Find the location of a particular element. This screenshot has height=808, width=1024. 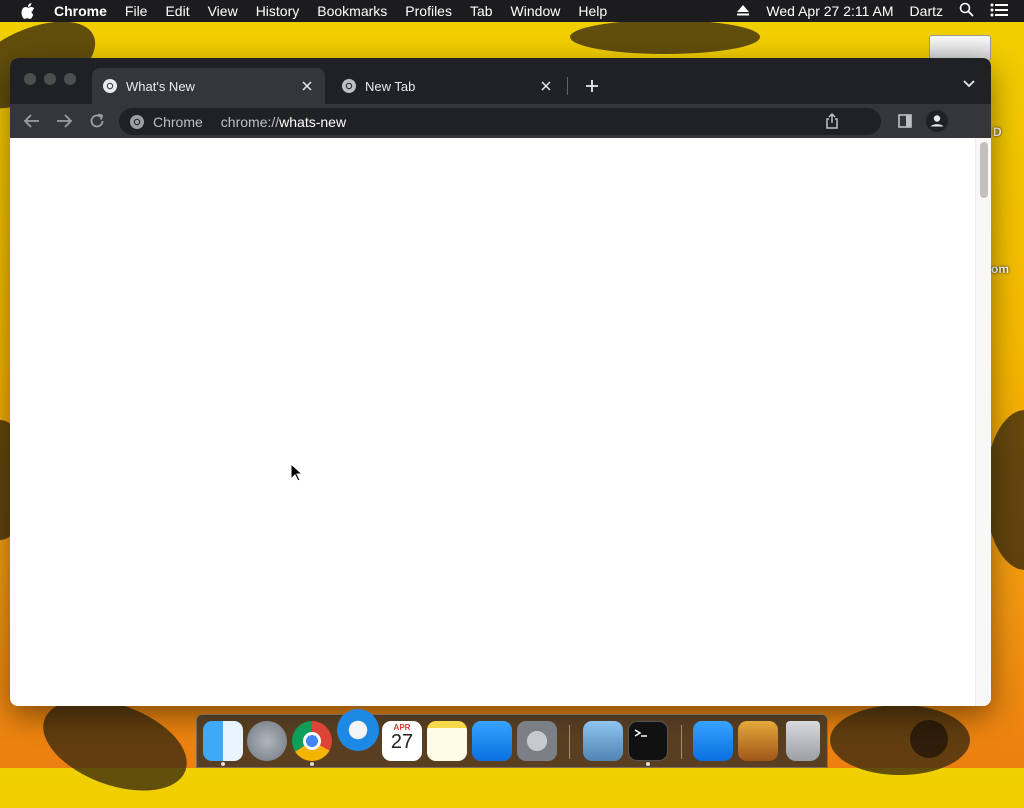

tab-new-tab: New Tab is located at coordinates (447, 86).